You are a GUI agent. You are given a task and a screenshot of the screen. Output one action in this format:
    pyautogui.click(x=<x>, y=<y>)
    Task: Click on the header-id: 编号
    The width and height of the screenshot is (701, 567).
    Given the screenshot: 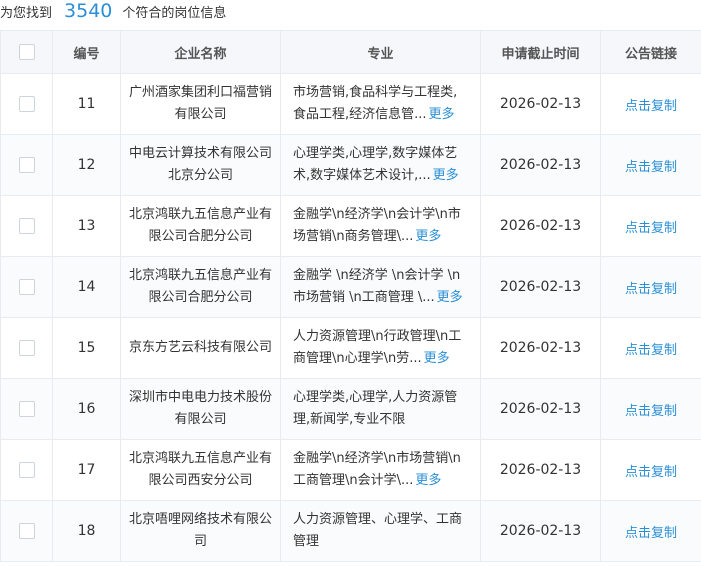 What is the action you would take?
    pyautogui.click(x=86, y=52)
    